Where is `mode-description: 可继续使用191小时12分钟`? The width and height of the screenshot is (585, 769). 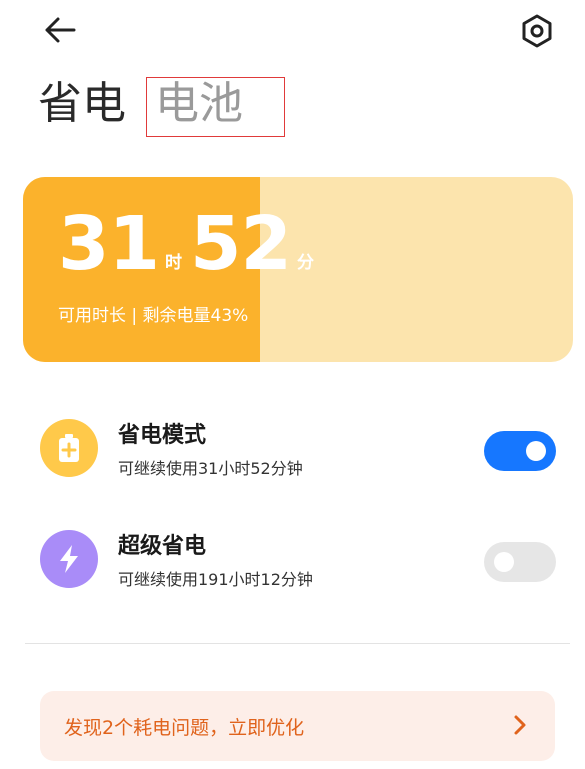
mode-description: 可继续使用191小时12分钟 is located at coordinates (215, 579).